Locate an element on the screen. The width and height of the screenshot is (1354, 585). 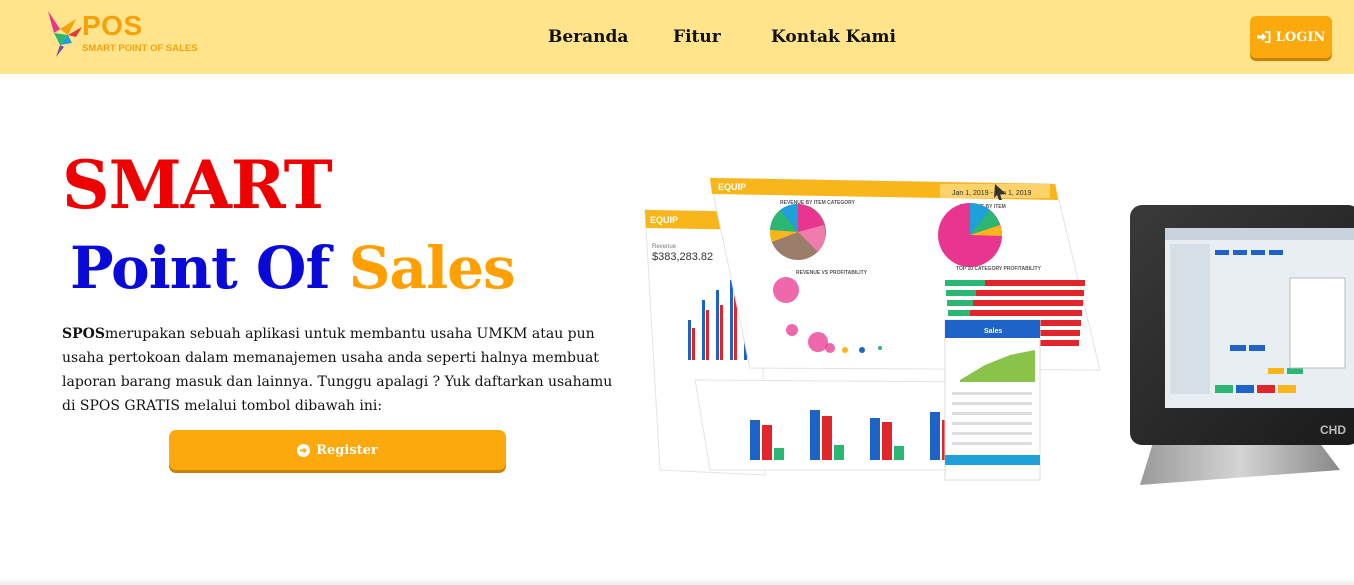
terminal-logo: CHD is located at coordinates (1333, 430).